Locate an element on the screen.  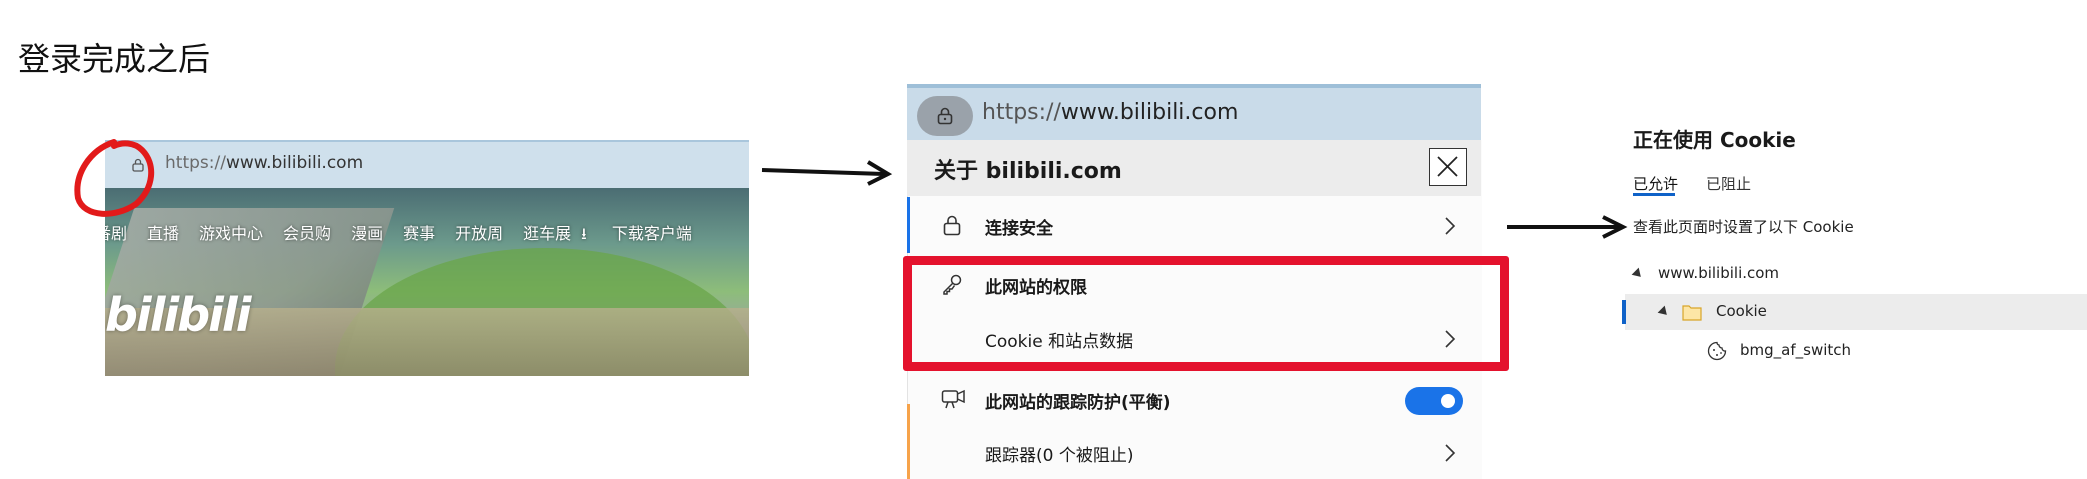
tree-item-domain: www.bilibili.com is located at coordinates (1856, 274).